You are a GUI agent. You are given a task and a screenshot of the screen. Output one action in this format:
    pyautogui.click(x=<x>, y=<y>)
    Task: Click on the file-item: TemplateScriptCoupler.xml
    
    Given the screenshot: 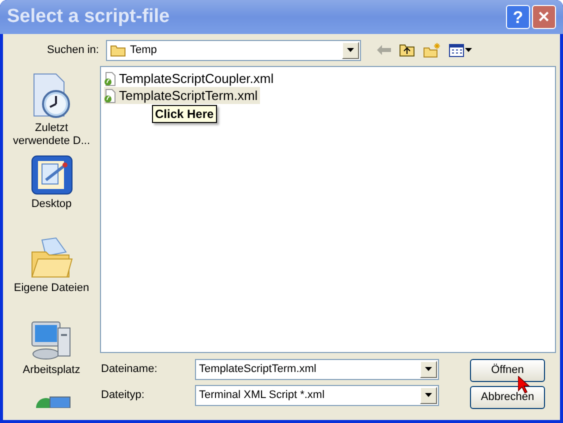 What is the action you would take?
    pyautogui.click(x=190, y=78)
    